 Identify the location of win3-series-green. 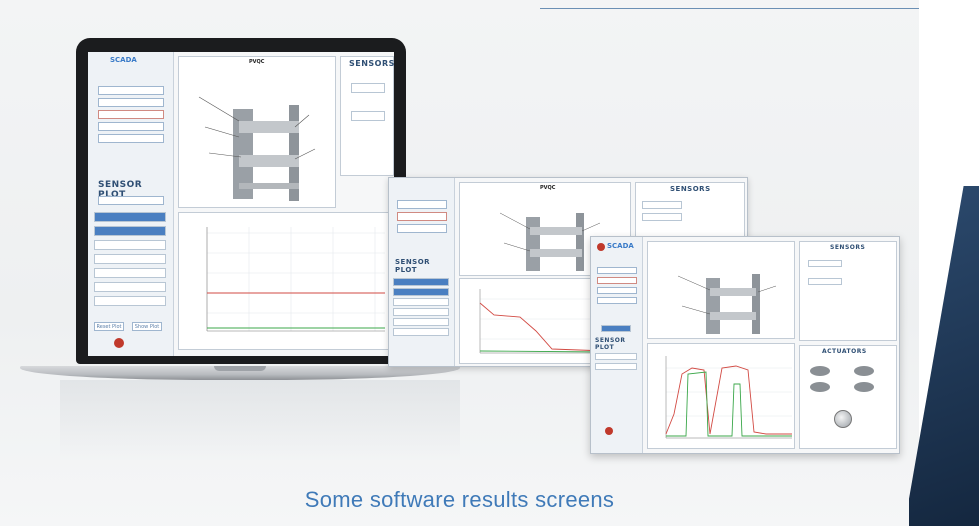
(729, 404).